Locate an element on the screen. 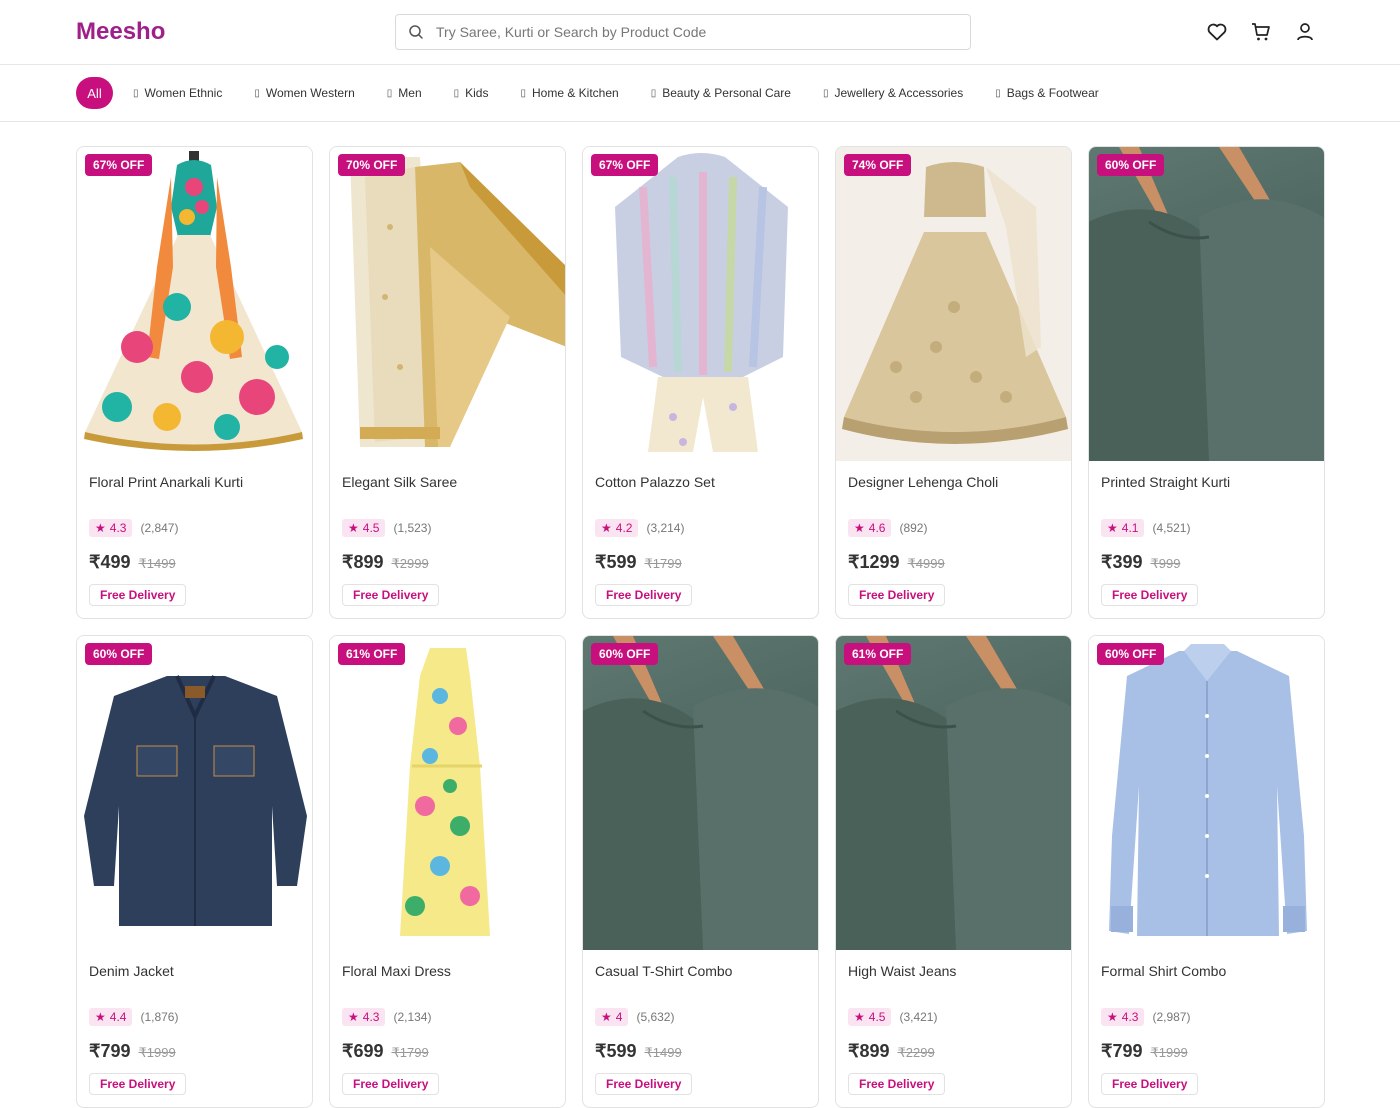 The height and width of the screenshot is (1108, 1400). product-title: Cotton Palazzo Set is located at coordinates (655, 482).